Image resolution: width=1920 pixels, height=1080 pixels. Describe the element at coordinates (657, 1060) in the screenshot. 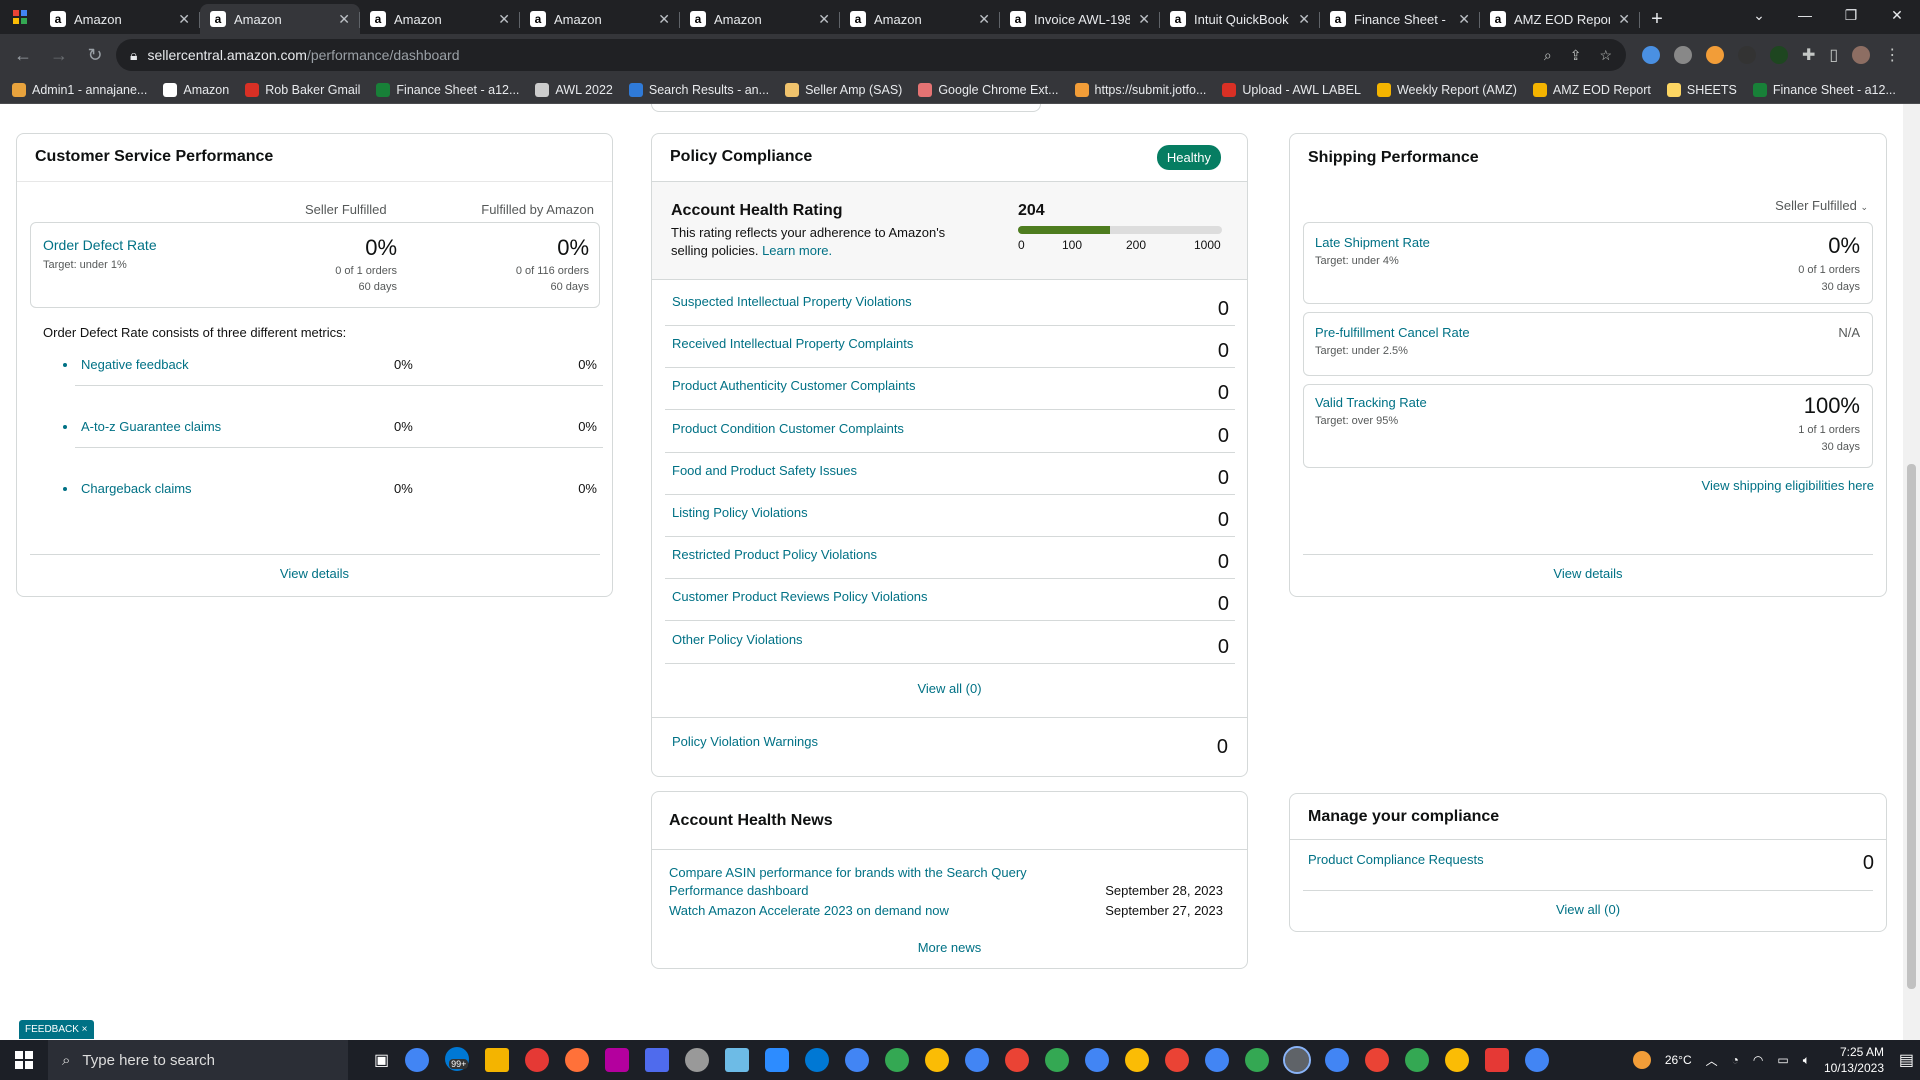

I see `calculator-icon` at that location.